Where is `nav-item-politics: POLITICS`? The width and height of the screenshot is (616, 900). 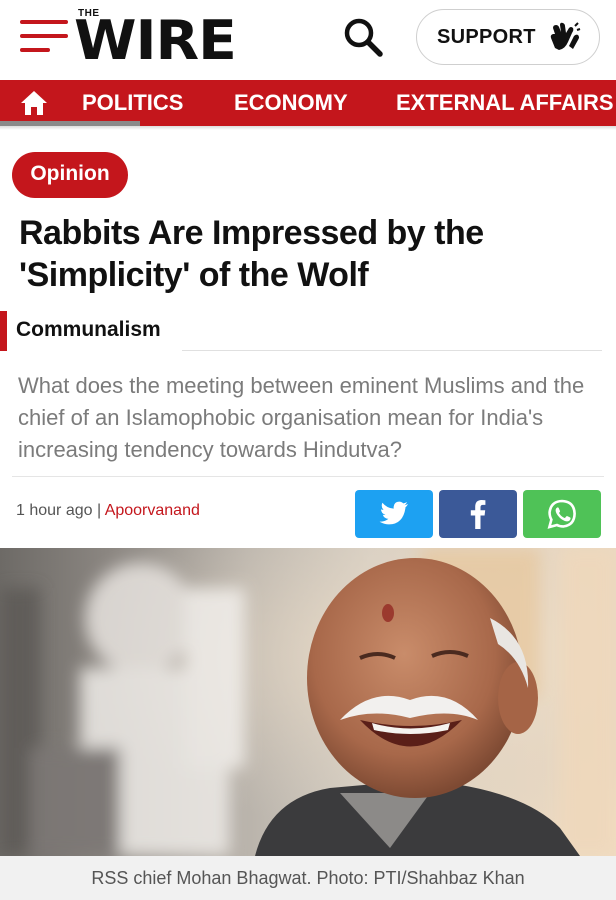 nav-item-politics: POLITICS is located at coordinates (132, 103).